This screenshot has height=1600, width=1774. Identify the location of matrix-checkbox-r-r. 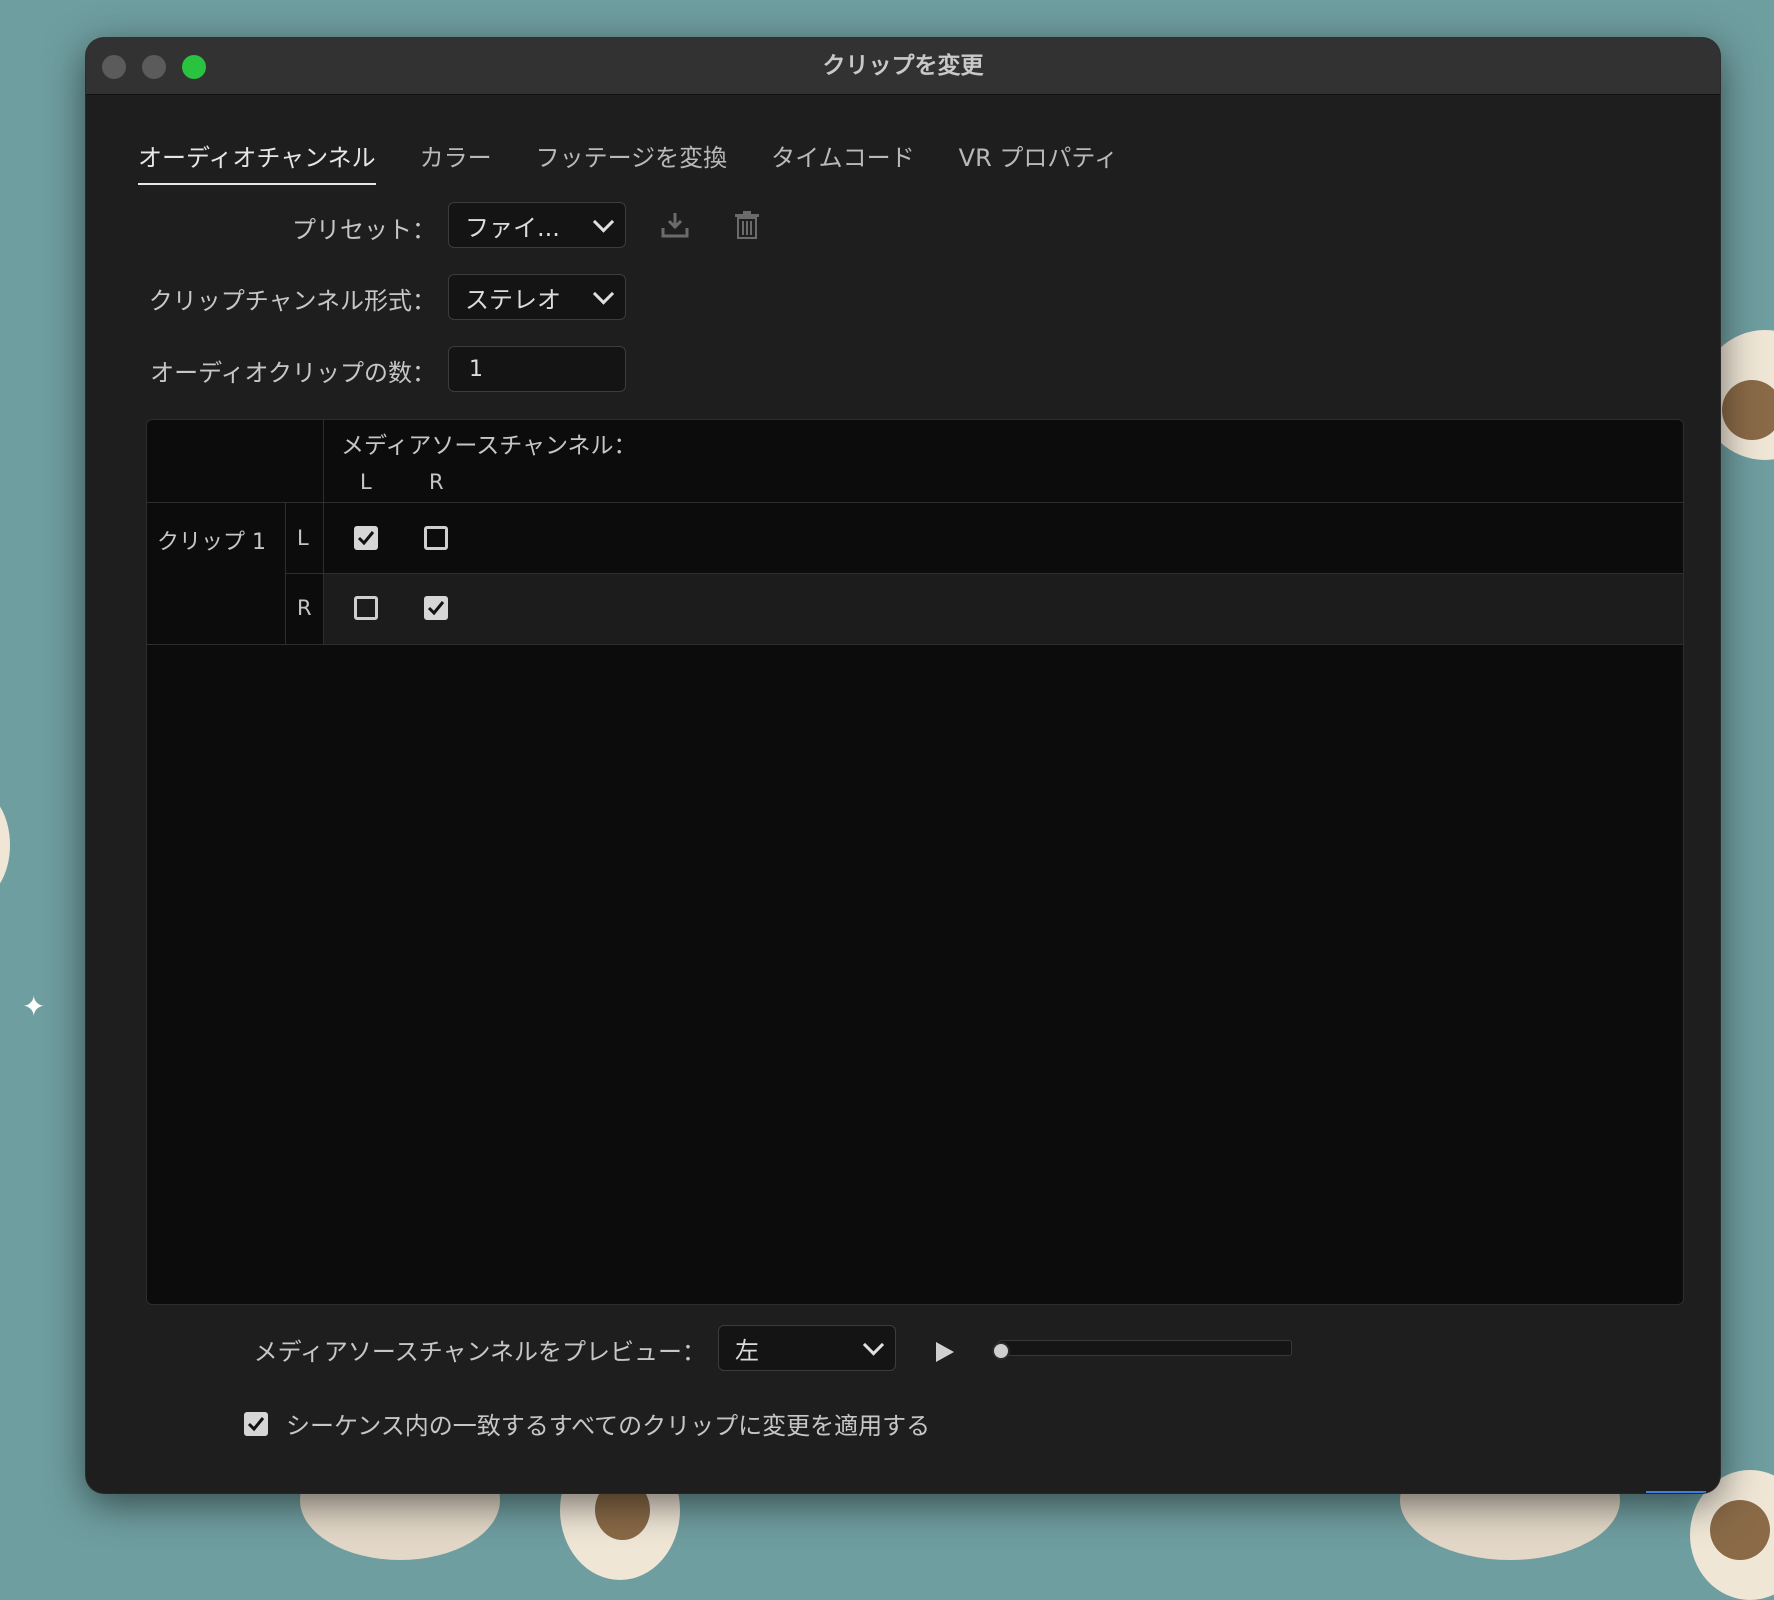
(436, 608).